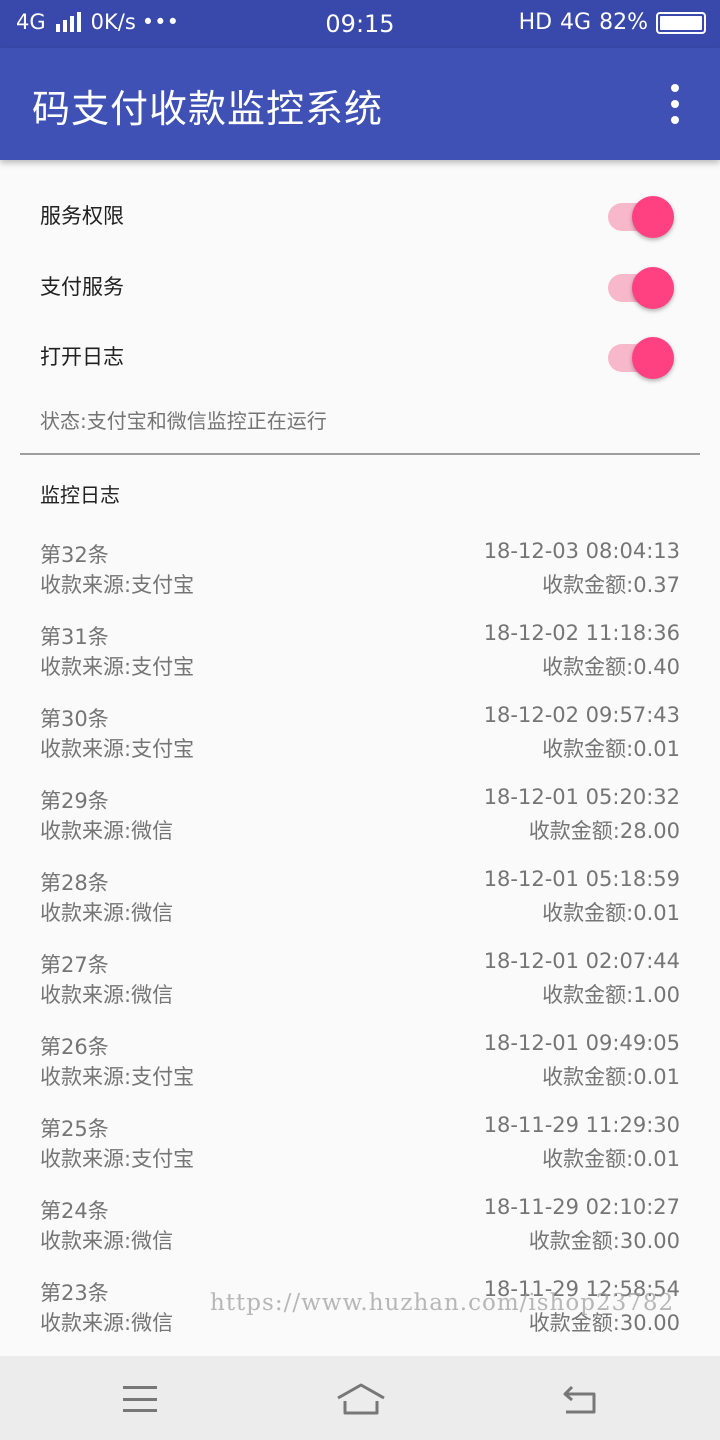 This screenshot has width=720, height=1440. I want to click on status-bar: 4G 0K/s ••• 09:15 HD 4G 82%, so click(360, 24).